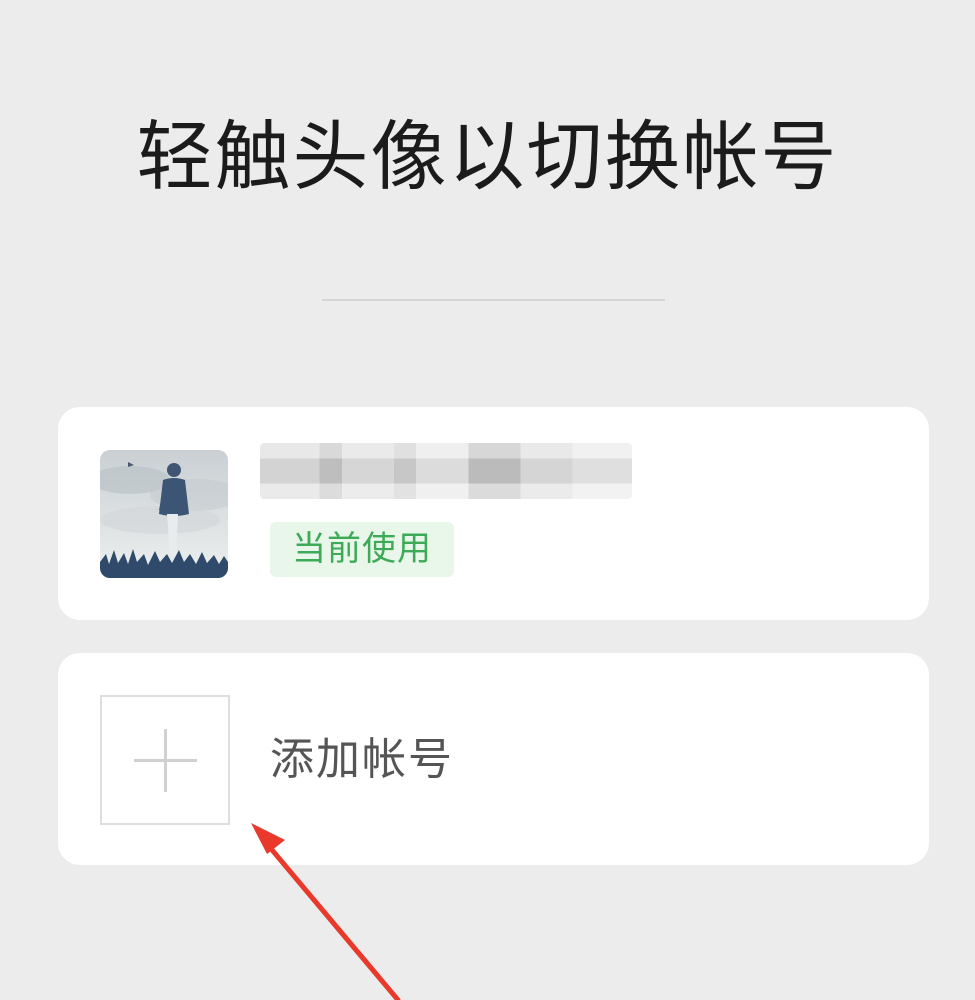 The image size is (975, 1000). What do you see at coordinates (362, 549) in the screenshot?
I see `current-status-badge: 当前使用` at bounding box center [362, 549].